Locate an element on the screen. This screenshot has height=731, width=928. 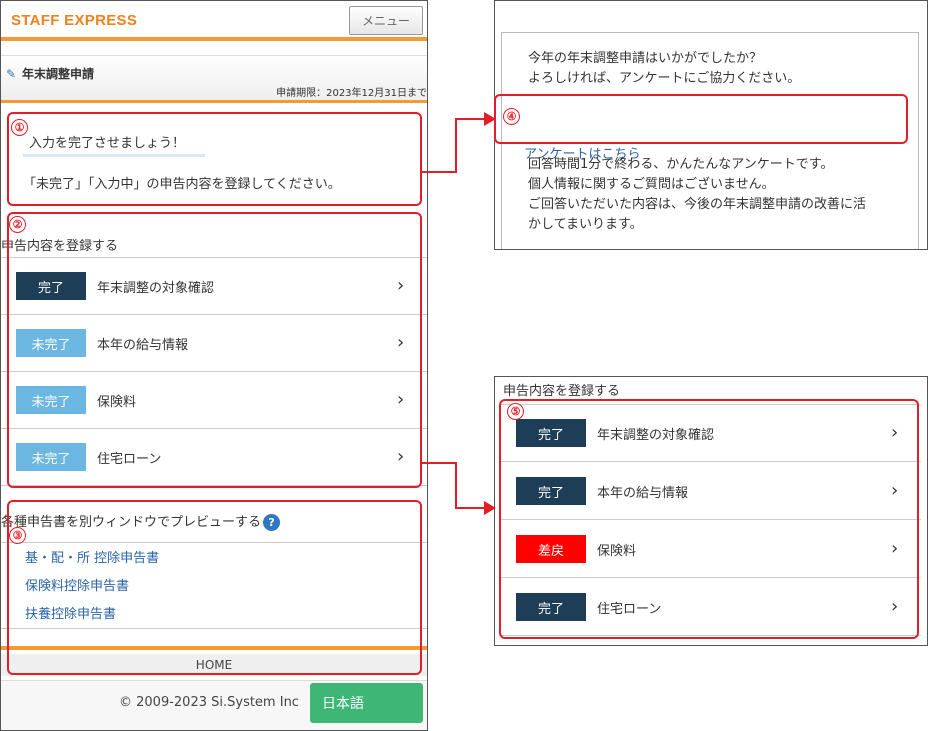
pencil-icon: ✎ is located at coordinates (11, 74).